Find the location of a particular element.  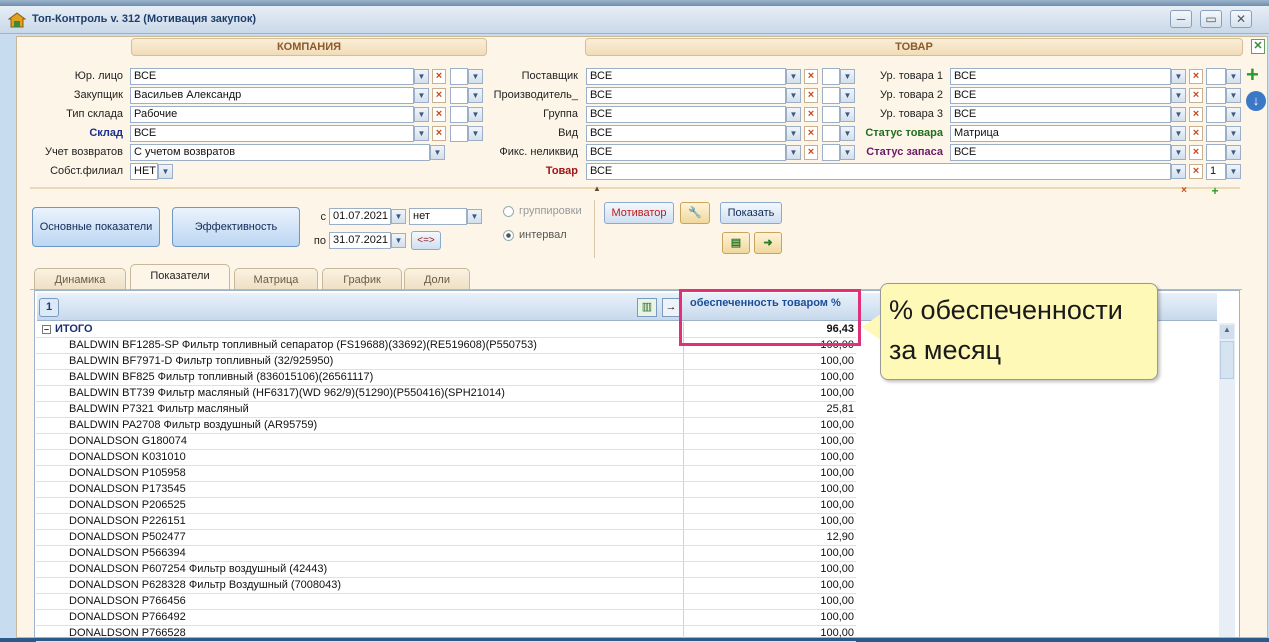

efficiency-button: Эффективность is located at coordinates (236, 227).